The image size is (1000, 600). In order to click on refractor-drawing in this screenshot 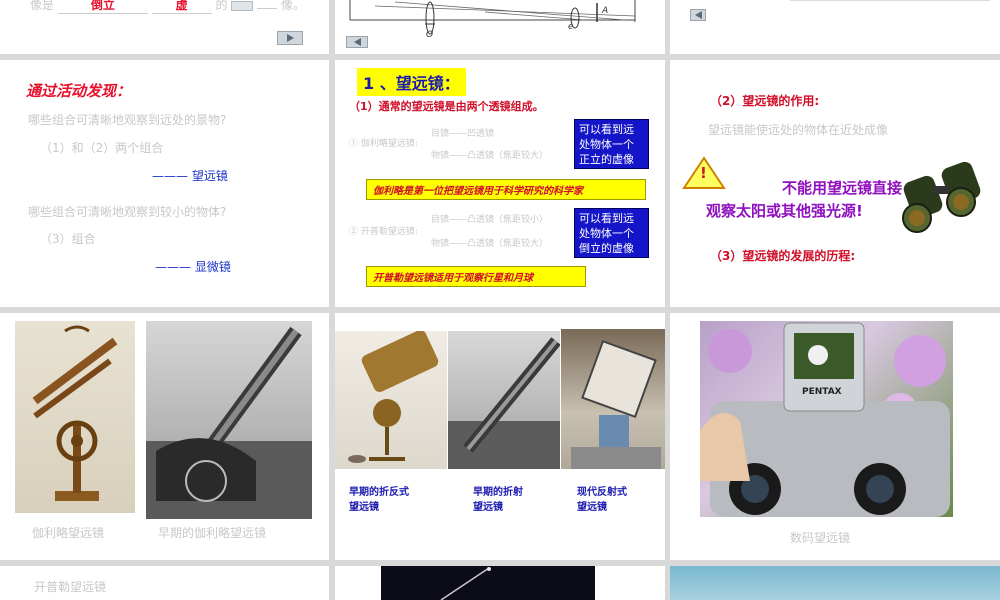, I will do `click(504, 403)`.